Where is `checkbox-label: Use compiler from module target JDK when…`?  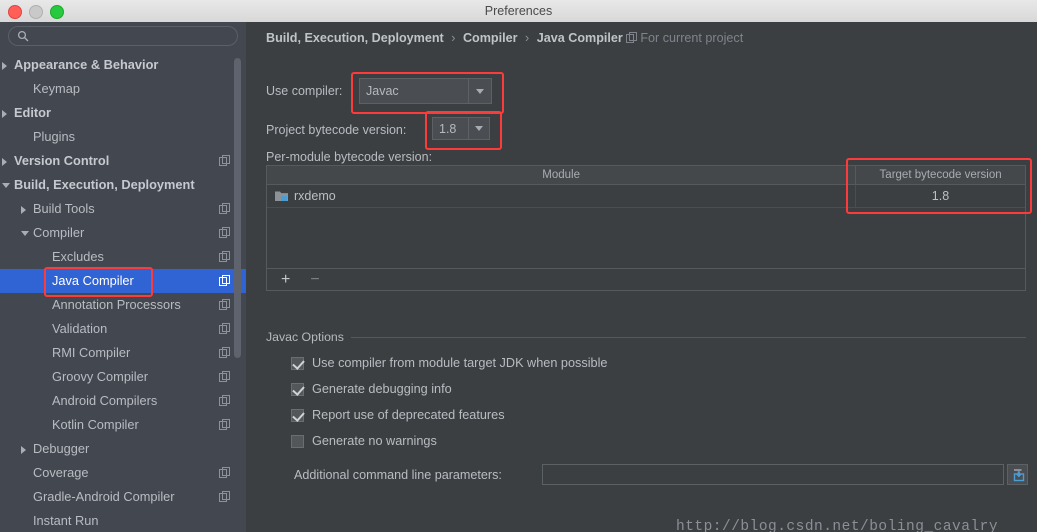
checkbox-label: Use compiler from module target JDK when… is located at coordinates (460, 363).